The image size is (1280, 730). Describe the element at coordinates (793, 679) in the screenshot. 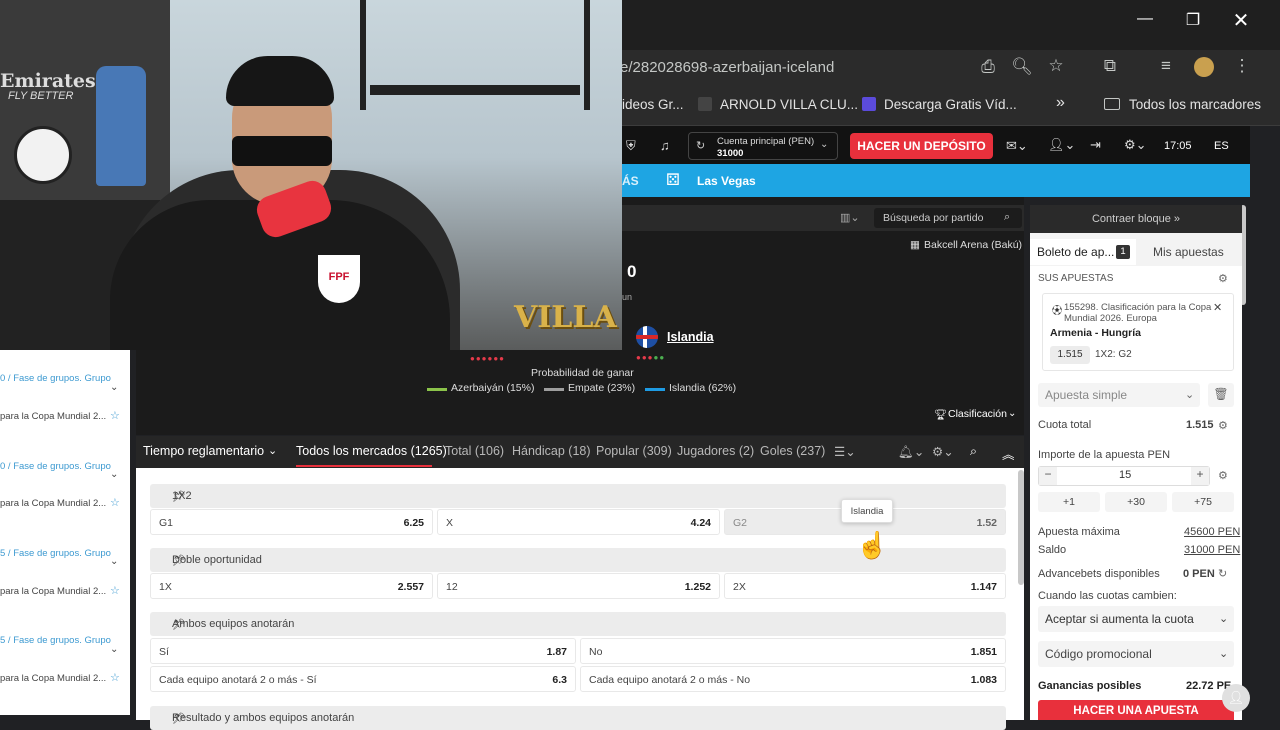

I see `odd-button: Cada equipo anotará 2 o más - No 1.083` at that location.